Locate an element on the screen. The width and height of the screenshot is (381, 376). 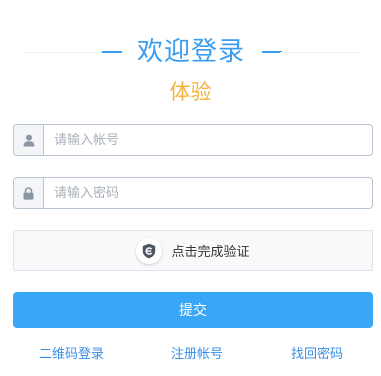
password-field is located at coordinates (193, 193).